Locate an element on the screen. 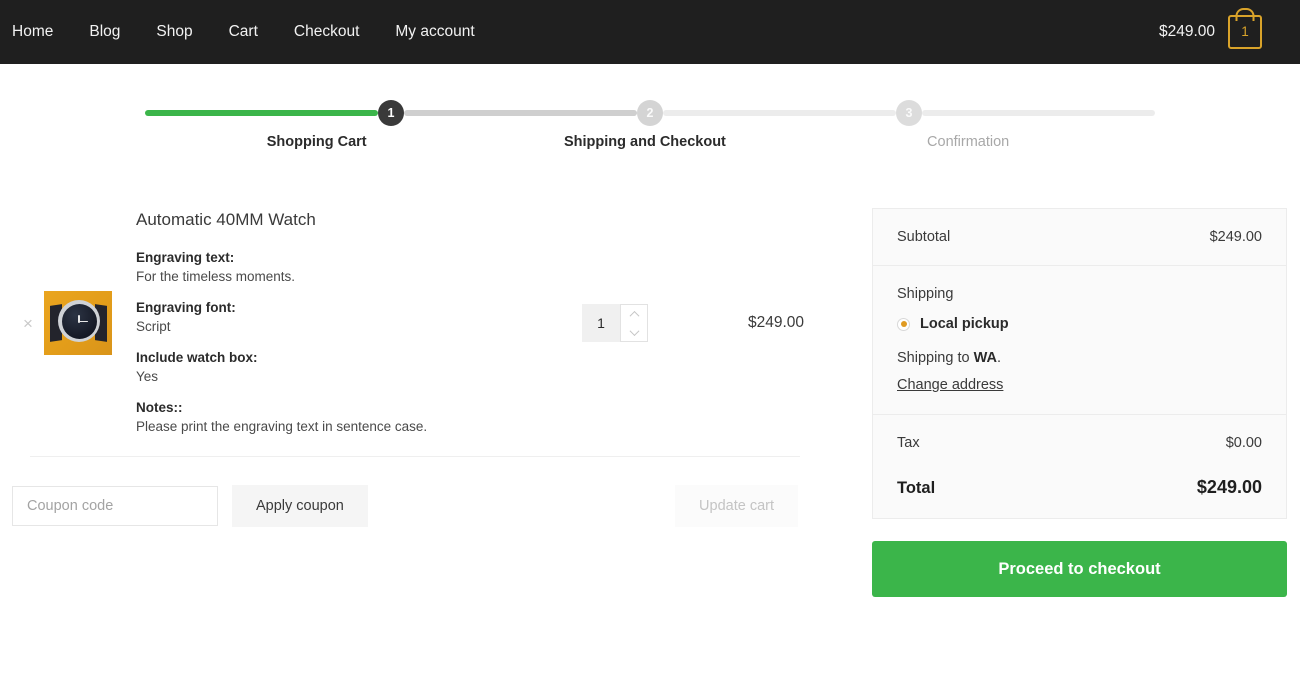  tax-and-total-section: Tax $0.00 Total $249.00 is located at coordinates (1079, 466).